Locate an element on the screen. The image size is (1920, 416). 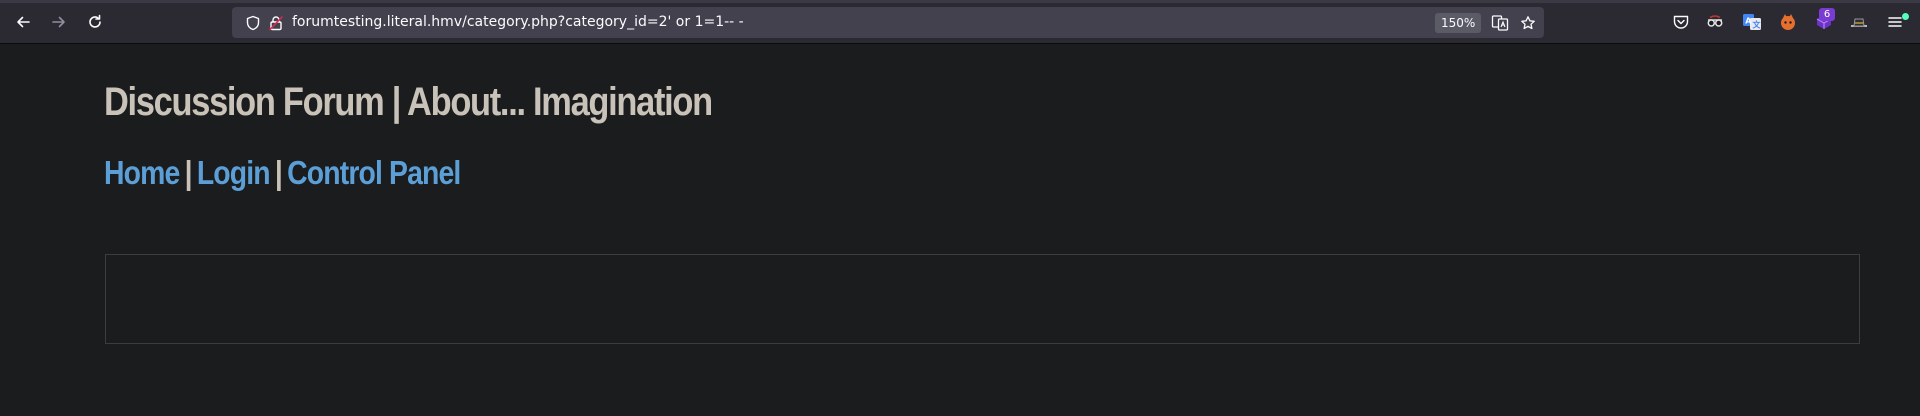
toolbar-top-border is located at coordinates (960, 1).